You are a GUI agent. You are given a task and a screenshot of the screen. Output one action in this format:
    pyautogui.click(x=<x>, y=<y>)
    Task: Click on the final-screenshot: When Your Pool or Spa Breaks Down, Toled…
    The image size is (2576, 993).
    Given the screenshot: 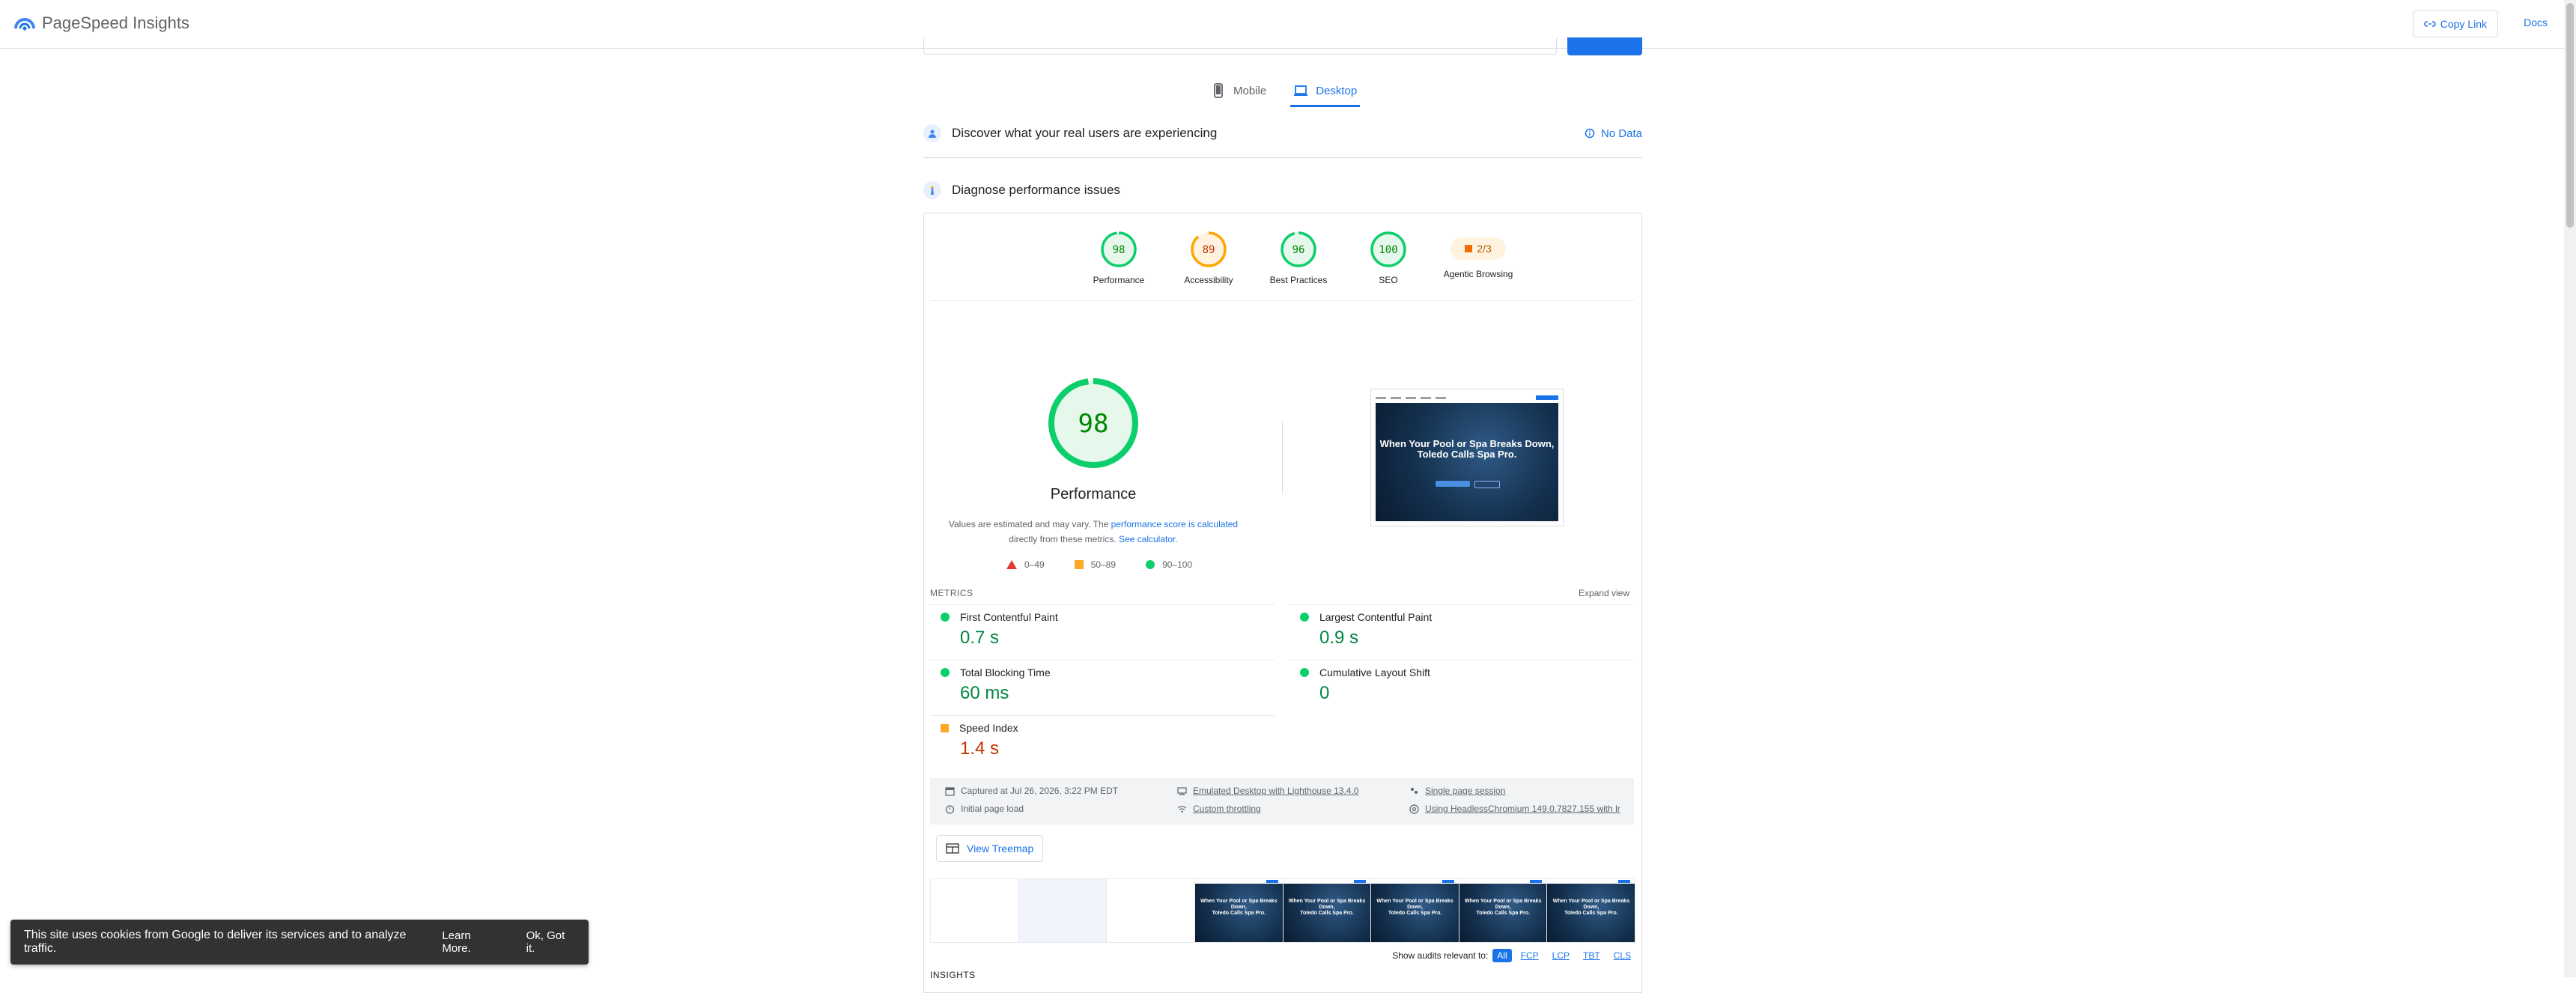 What is the action you would take?
    pyautogui.click(x=1467, y=457)
    